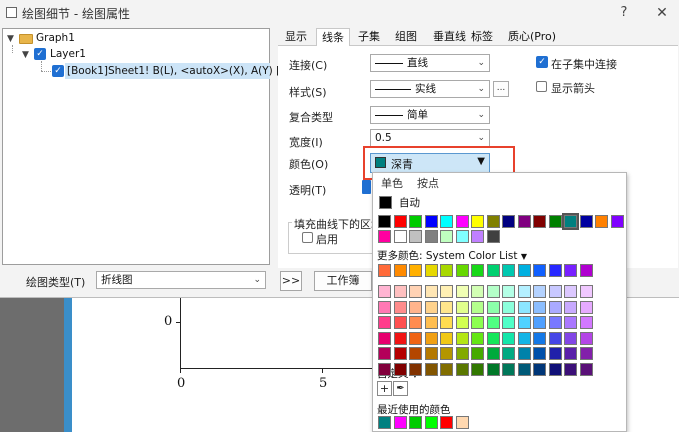  Describe the element at coordinates (385, 202) in the screenshot. I see `auto-color-swatch` at that location.